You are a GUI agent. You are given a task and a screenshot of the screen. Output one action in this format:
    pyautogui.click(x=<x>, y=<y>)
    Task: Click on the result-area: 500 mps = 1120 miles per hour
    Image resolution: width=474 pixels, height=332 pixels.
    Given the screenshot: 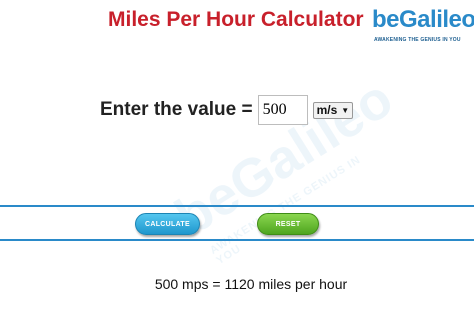 What is the action you would take?
    pyautogui.click(x=237, y=285)
    